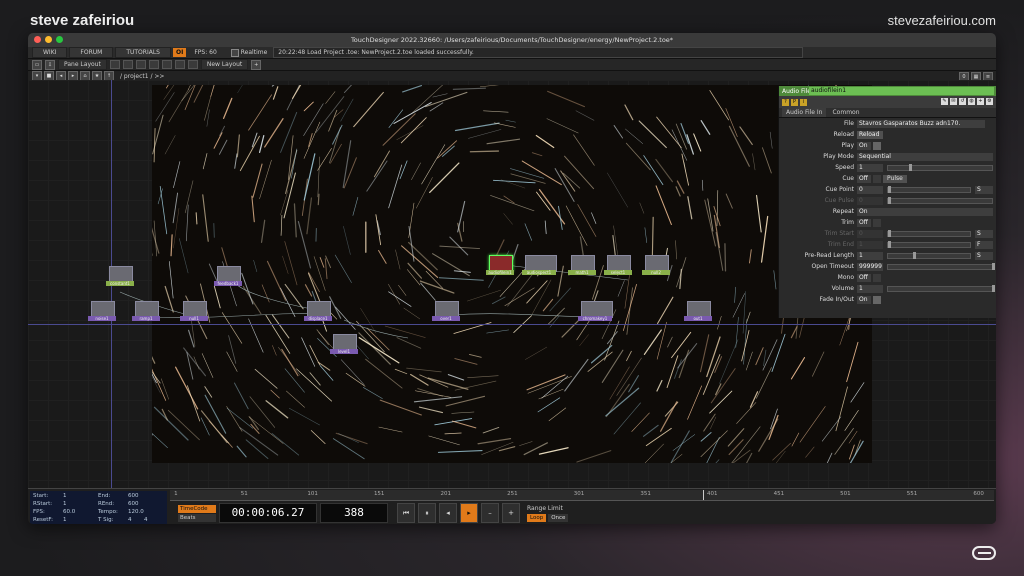 The width and height of the screenshot is (1024, 576). I want to click on node-feedback1: feedback1, so click(228, 276).